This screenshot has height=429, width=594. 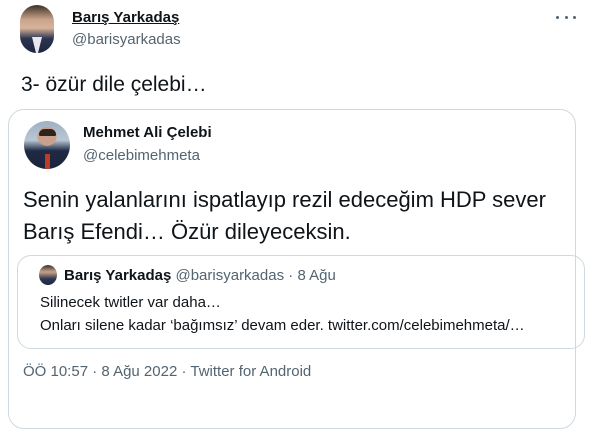 What do you see at coordinates (118, 275) in the screenshot?
I see `inner-author-name: Barış Yarkadaş` at bounding box center [118, 275].